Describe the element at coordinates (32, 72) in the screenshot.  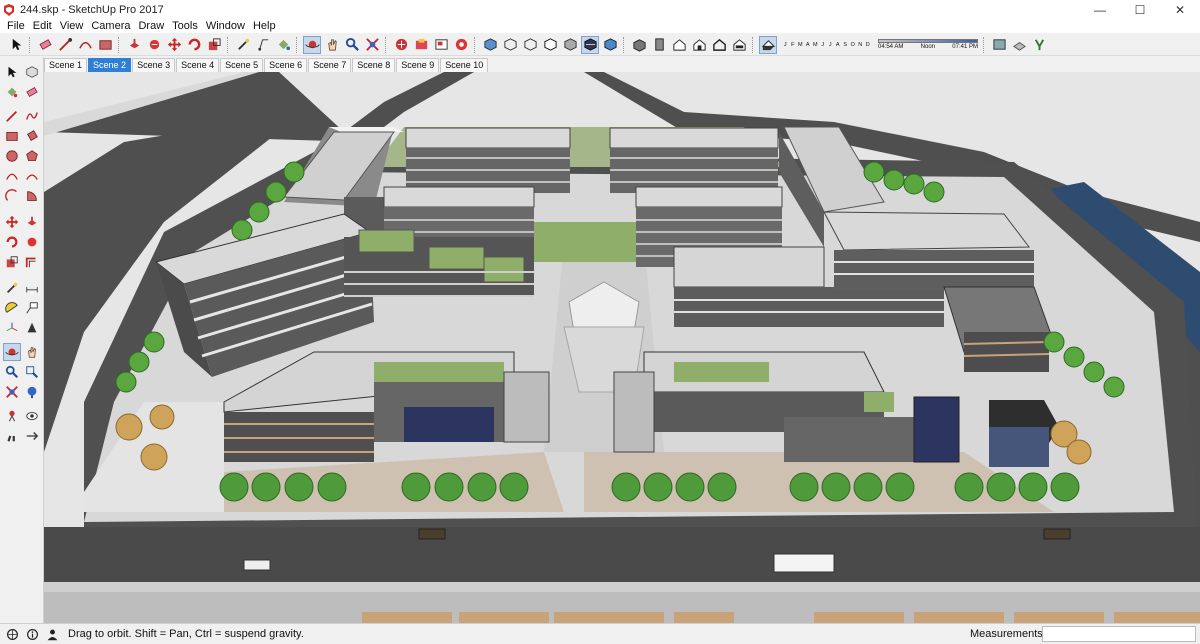
I see `make-component-icon` at that location.